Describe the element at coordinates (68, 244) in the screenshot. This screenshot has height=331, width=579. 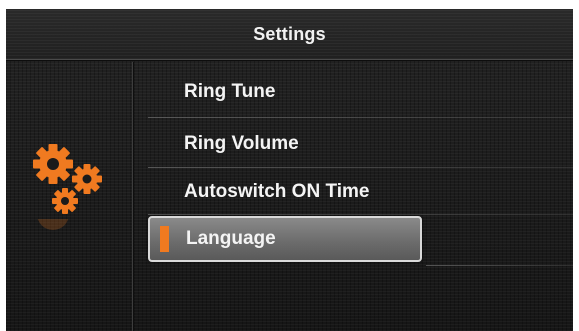
I see `gears-icon-reflection` at that location.